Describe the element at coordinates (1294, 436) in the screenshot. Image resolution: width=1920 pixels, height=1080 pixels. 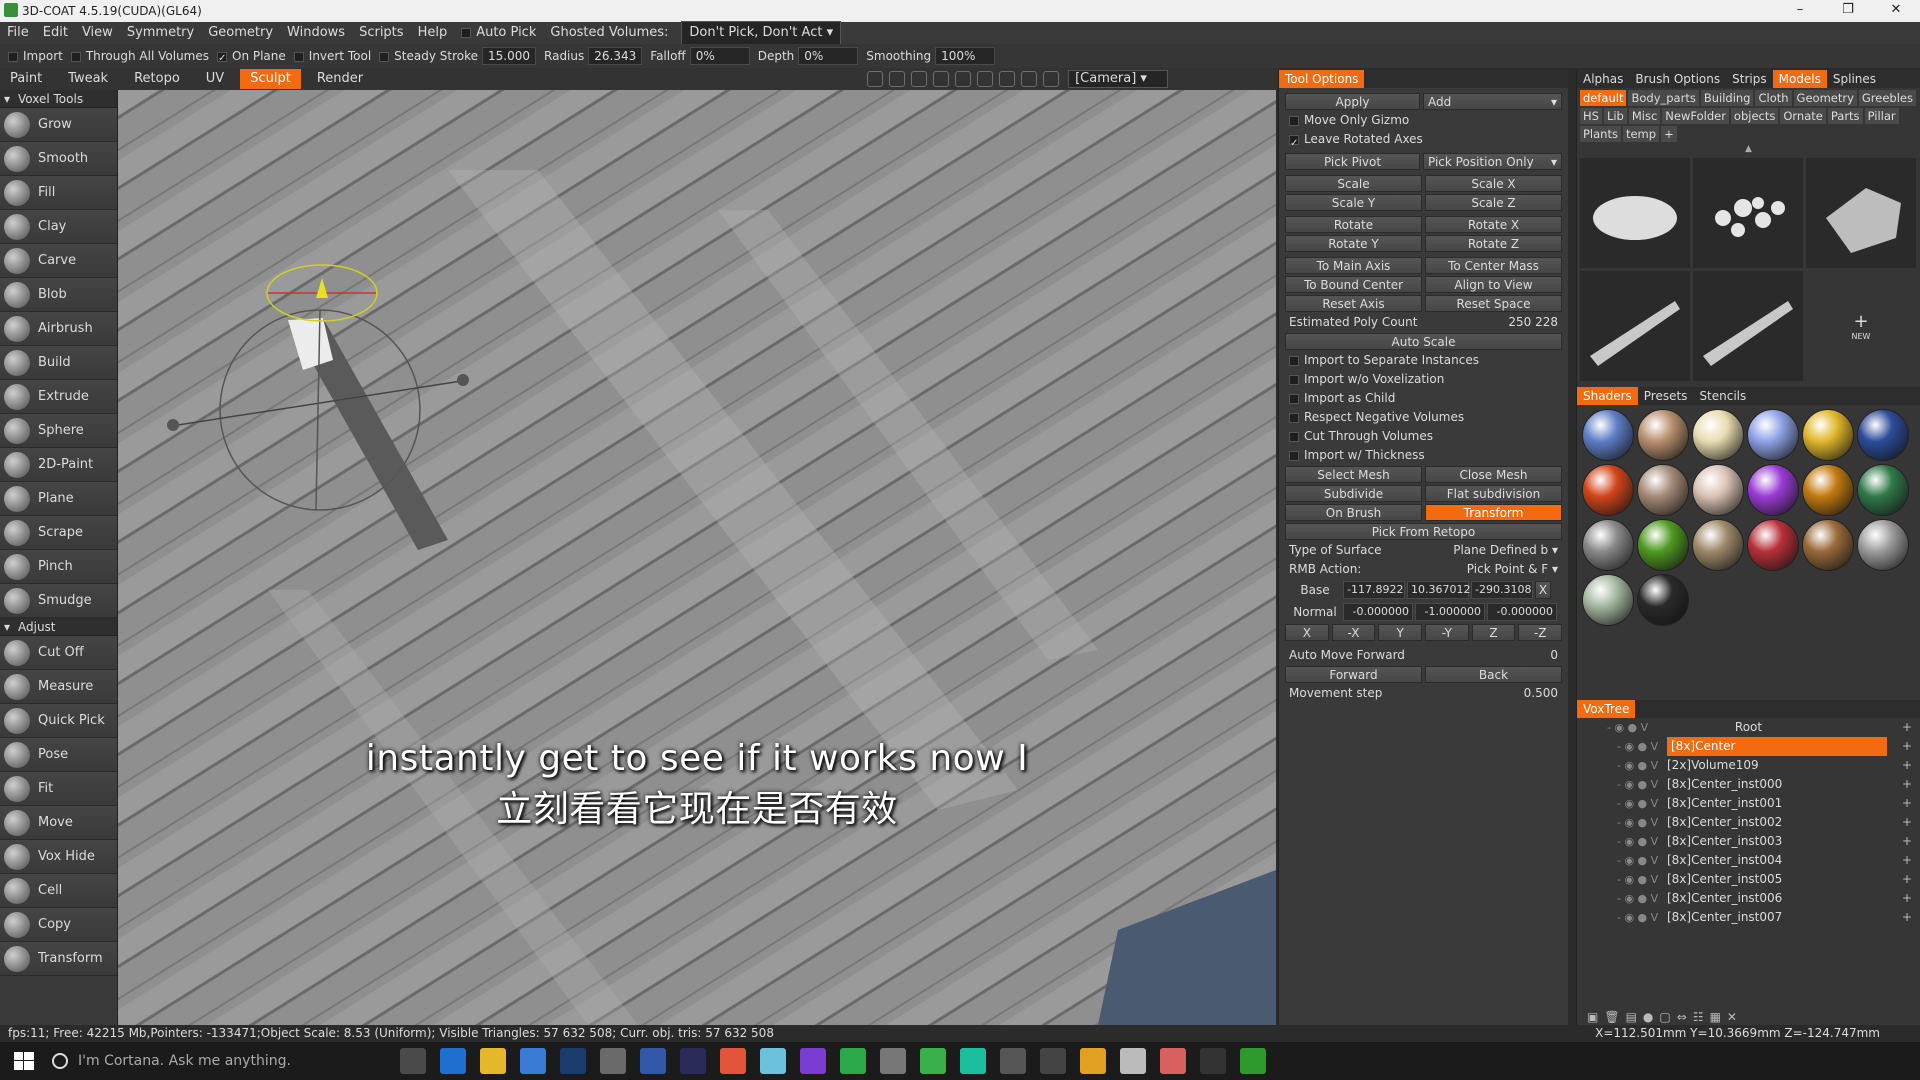
I see `cut-through-checkbox` at that location.